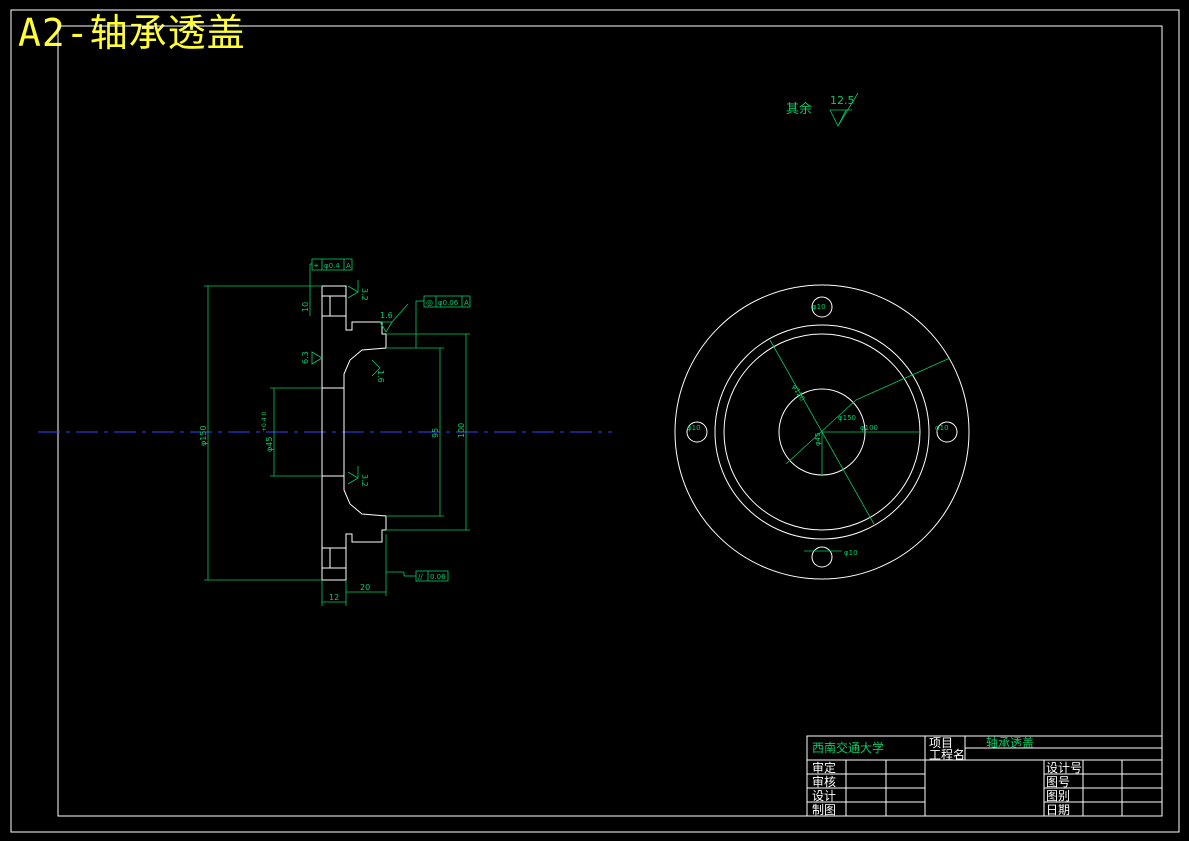 The width and height of the screenshot is (1189, 841). I want to click on roughness-2: 1.6, so click(386, 315).